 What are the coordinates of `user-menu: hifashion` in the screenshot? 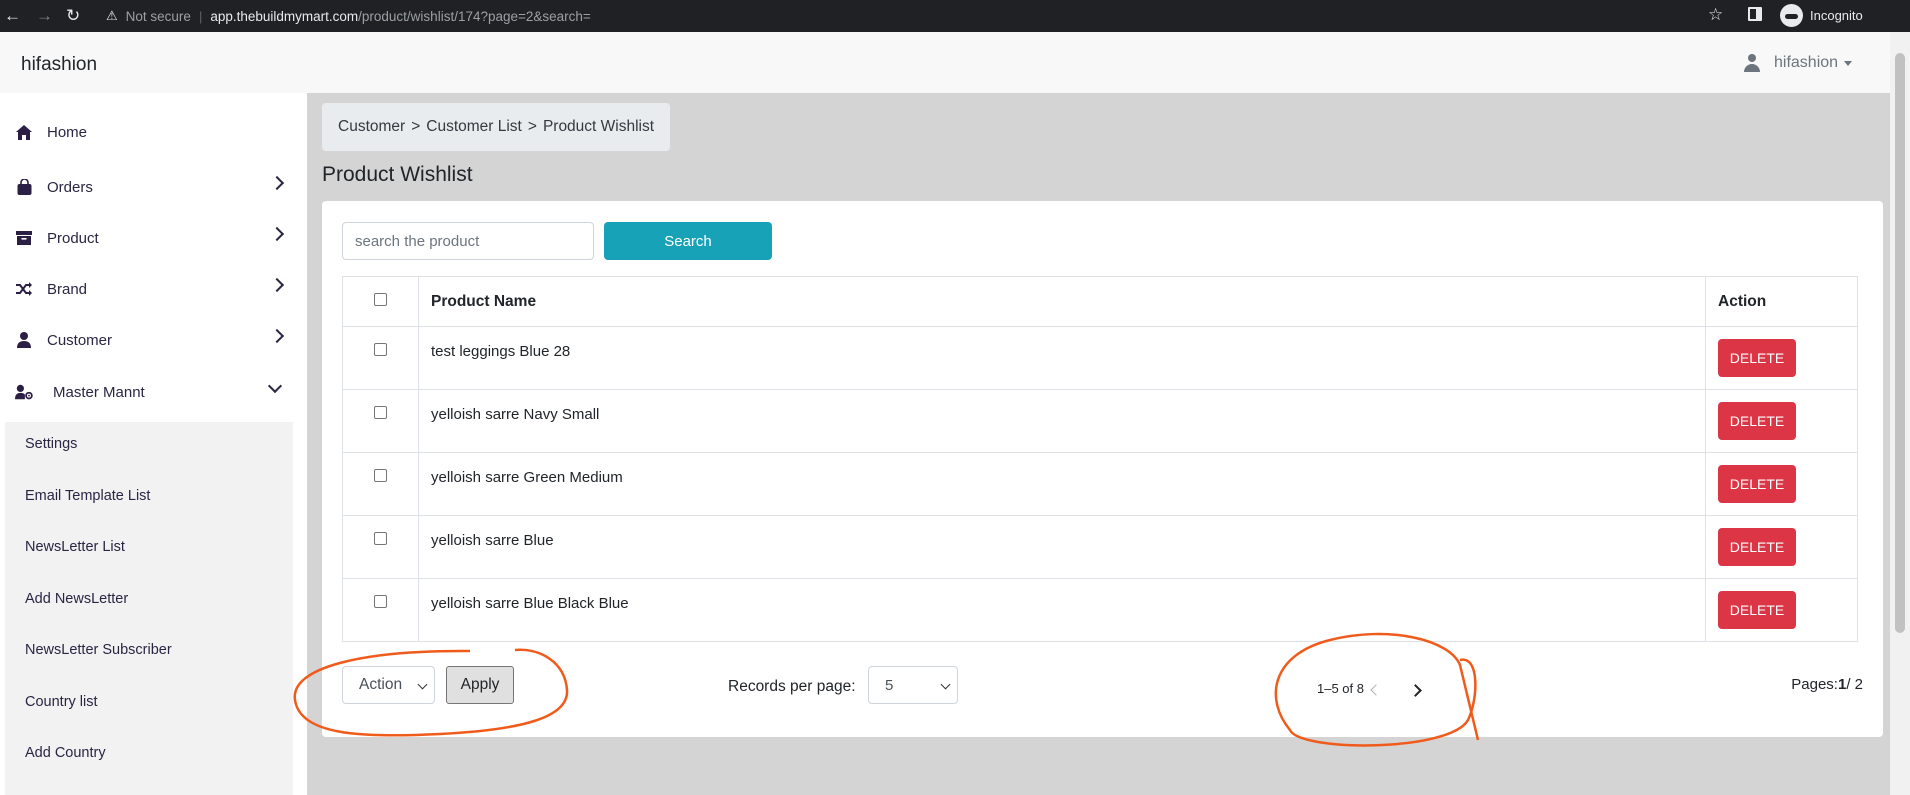 It's located at (1798, 63).